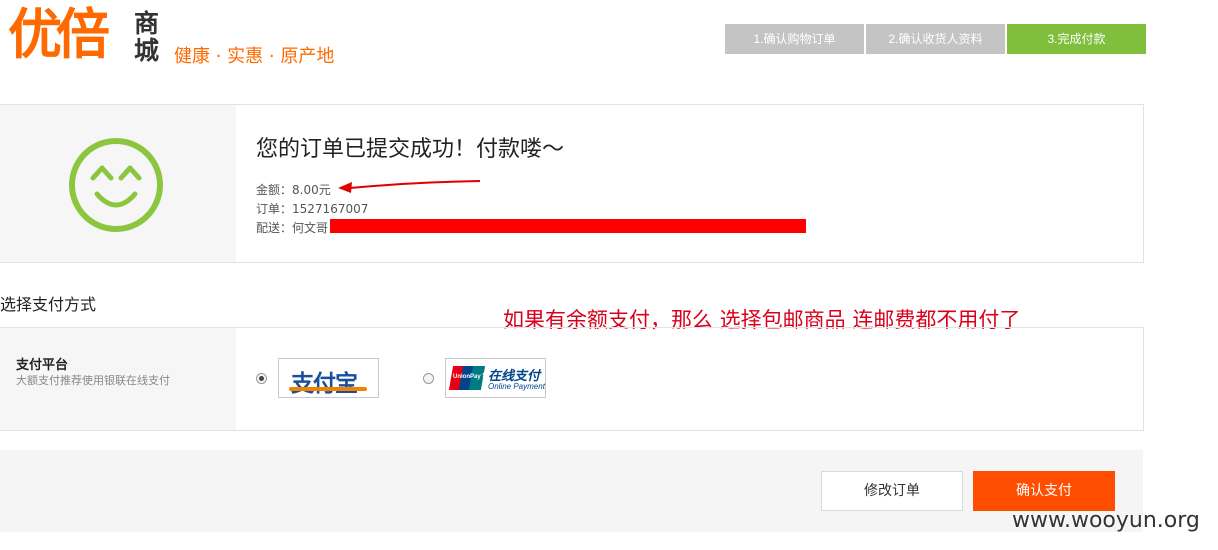 Image resolution: width=1218 pixels, height=550 pixels. Describe the element at coordinates (328, 389) in the screenshot. I see `alipay-swoosh` at that location.